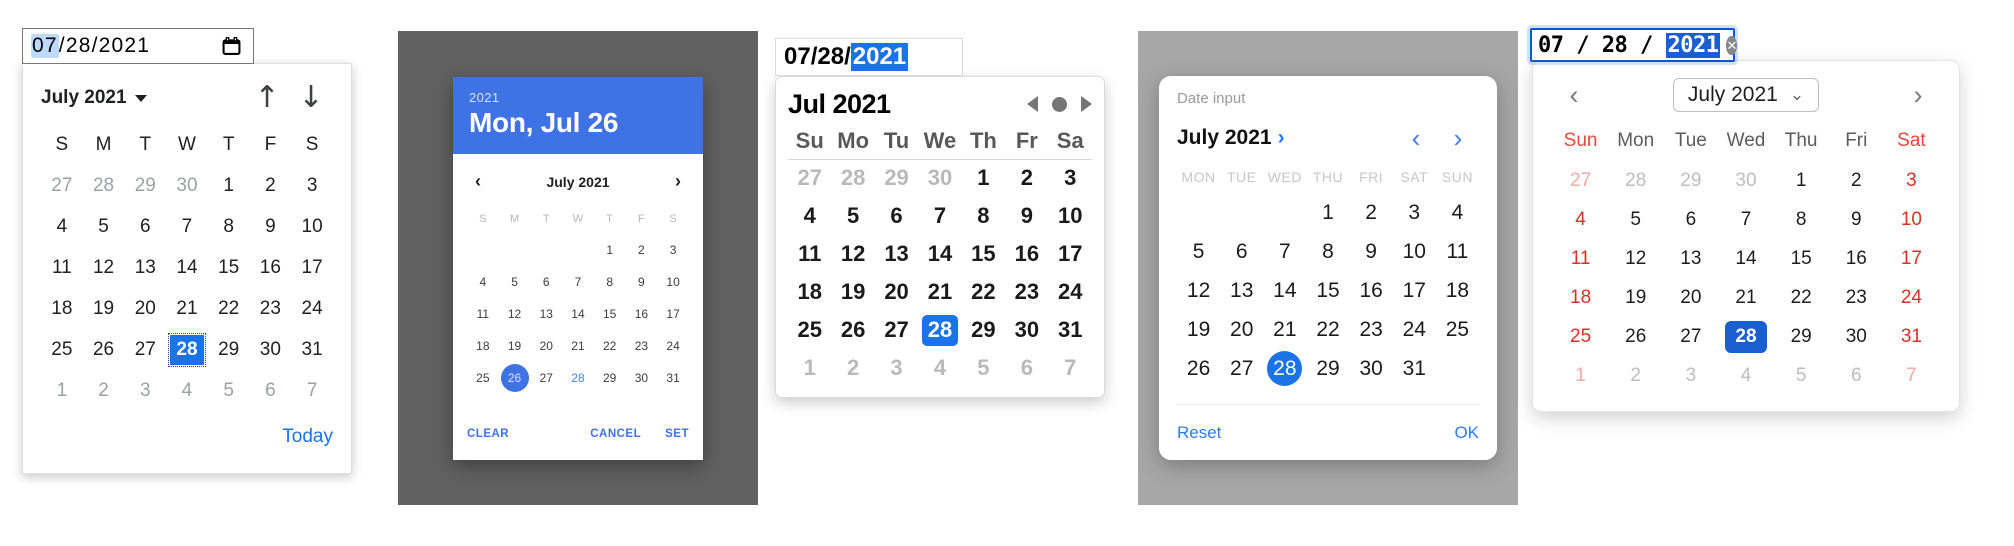  What do you see at coordinates (1327, 251) in the screenshot?
I see `day-cell: 8` at bounding box center [1327, 251].